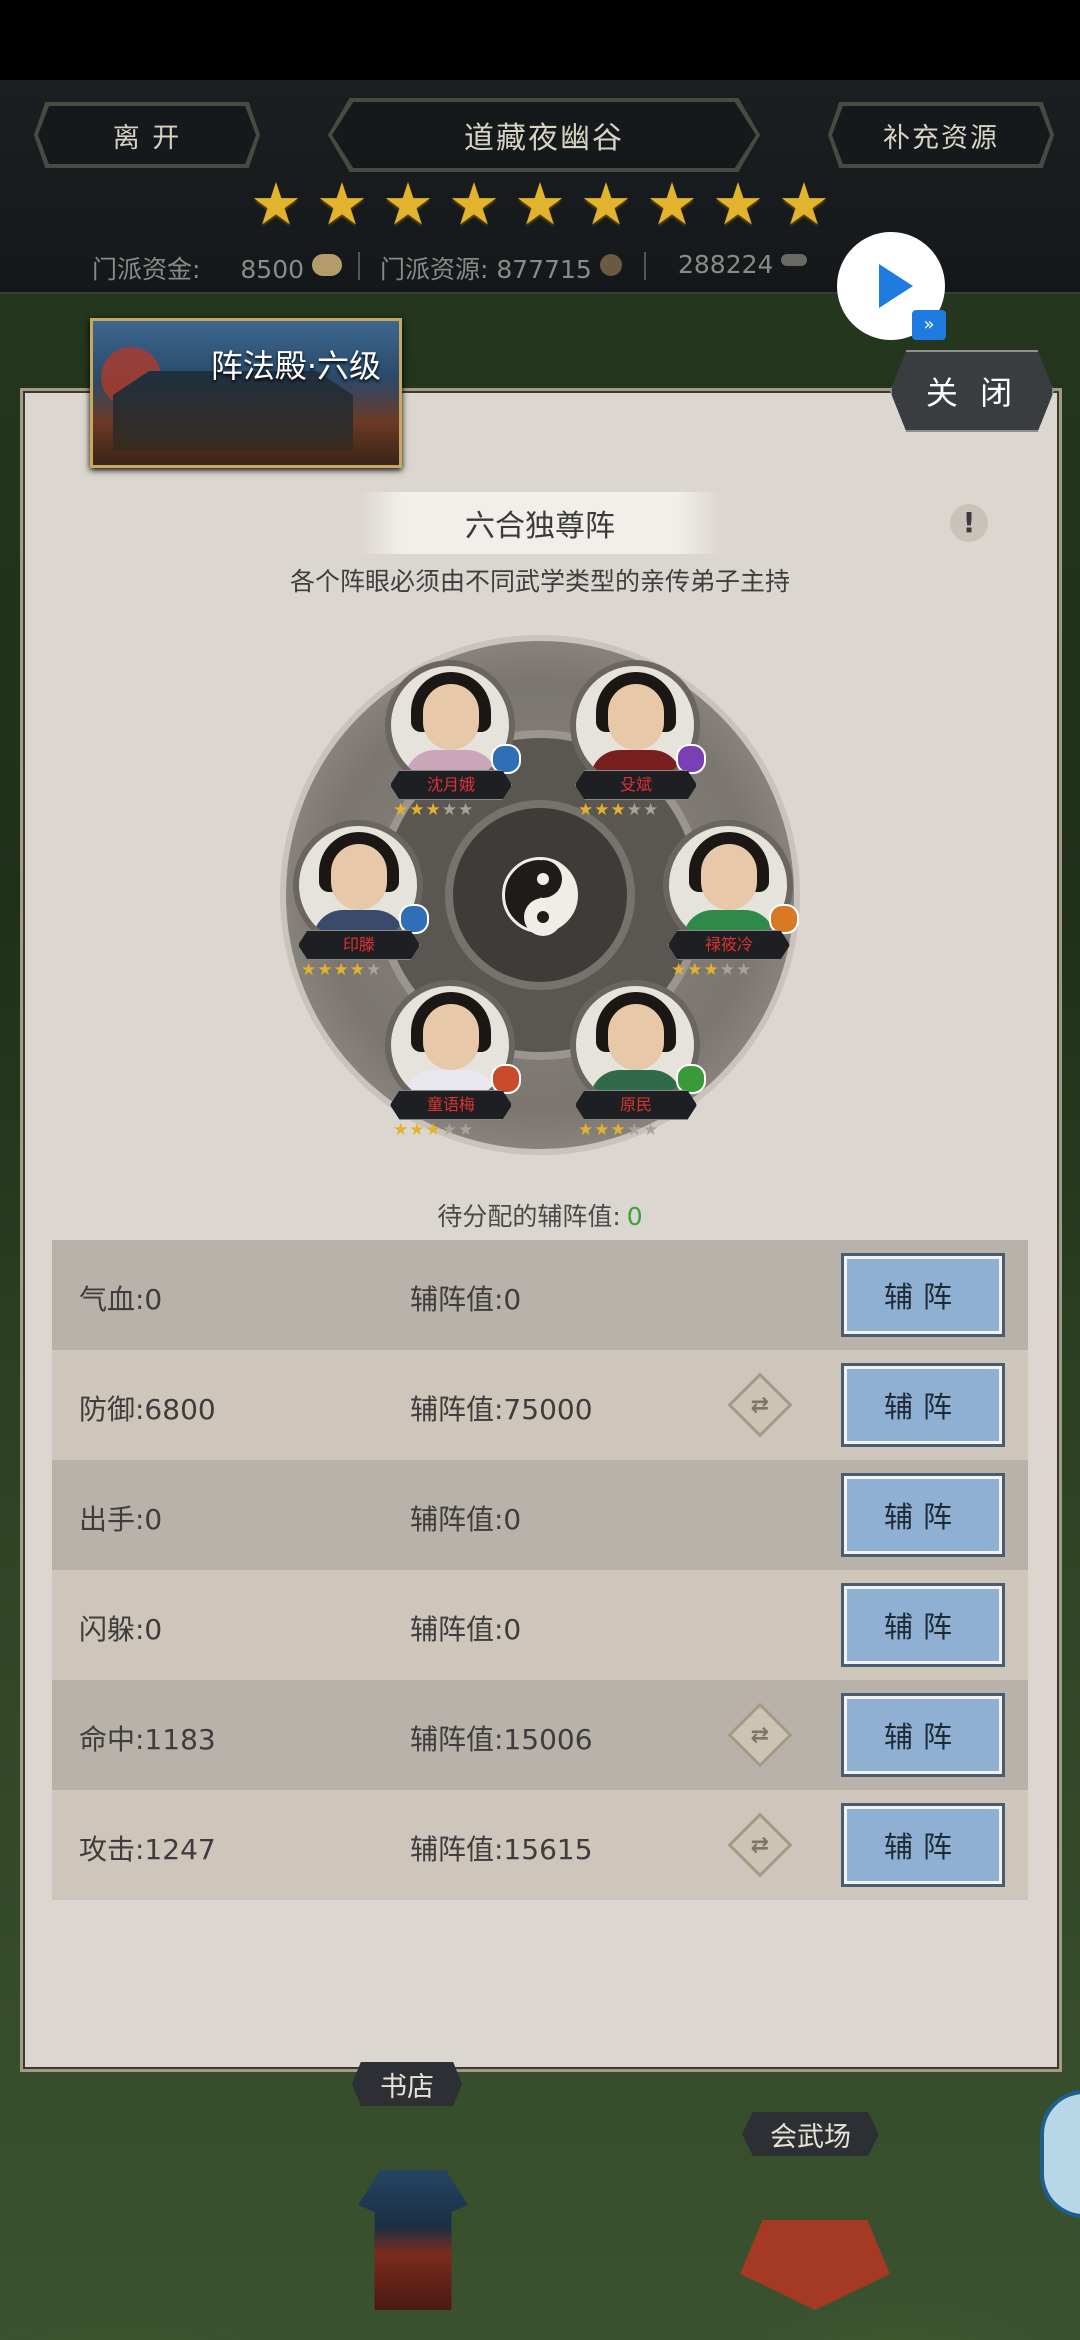  What do you see at coordinates (636, 785) in the screenshot?
I see `hero-name: 殳斌` at bounding box center [636, 785].